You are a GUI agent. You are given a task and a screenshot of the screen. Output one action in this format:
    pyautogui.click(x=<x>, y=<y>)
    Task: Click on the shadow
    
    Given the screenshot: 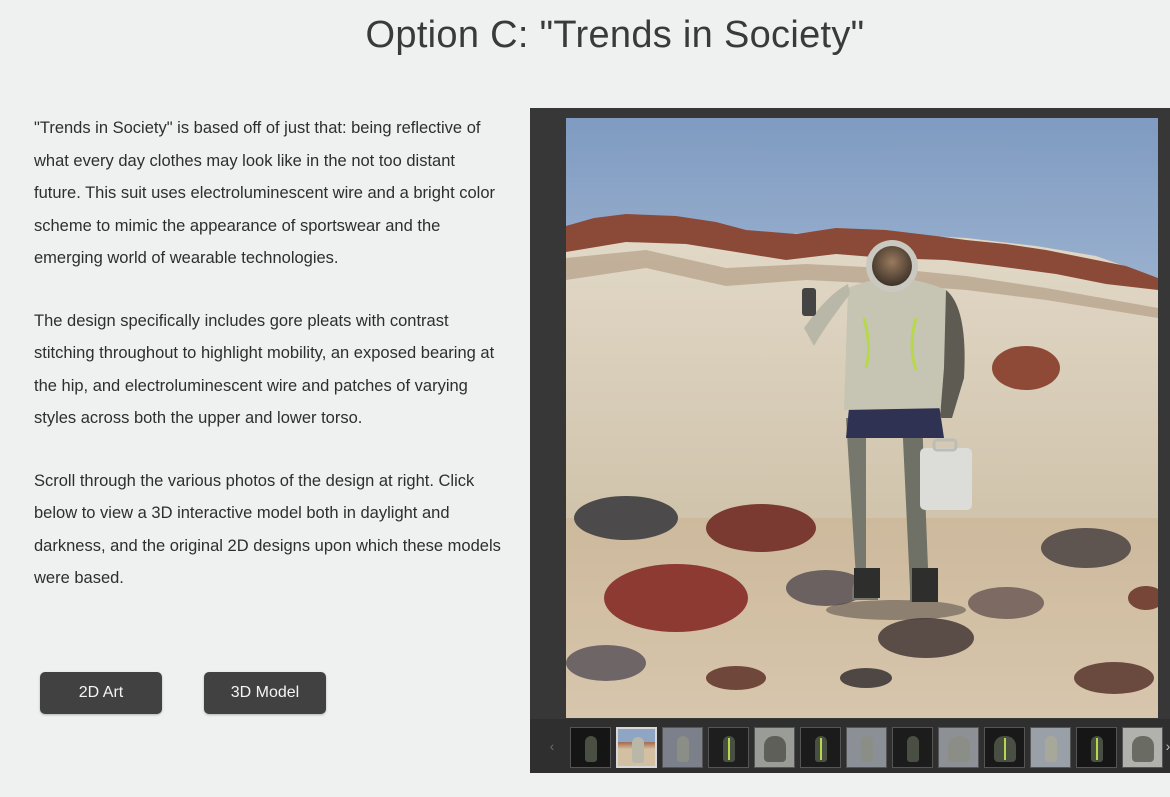 What is the action you would take?
    pyautogui.click(x=896, y=610)
    